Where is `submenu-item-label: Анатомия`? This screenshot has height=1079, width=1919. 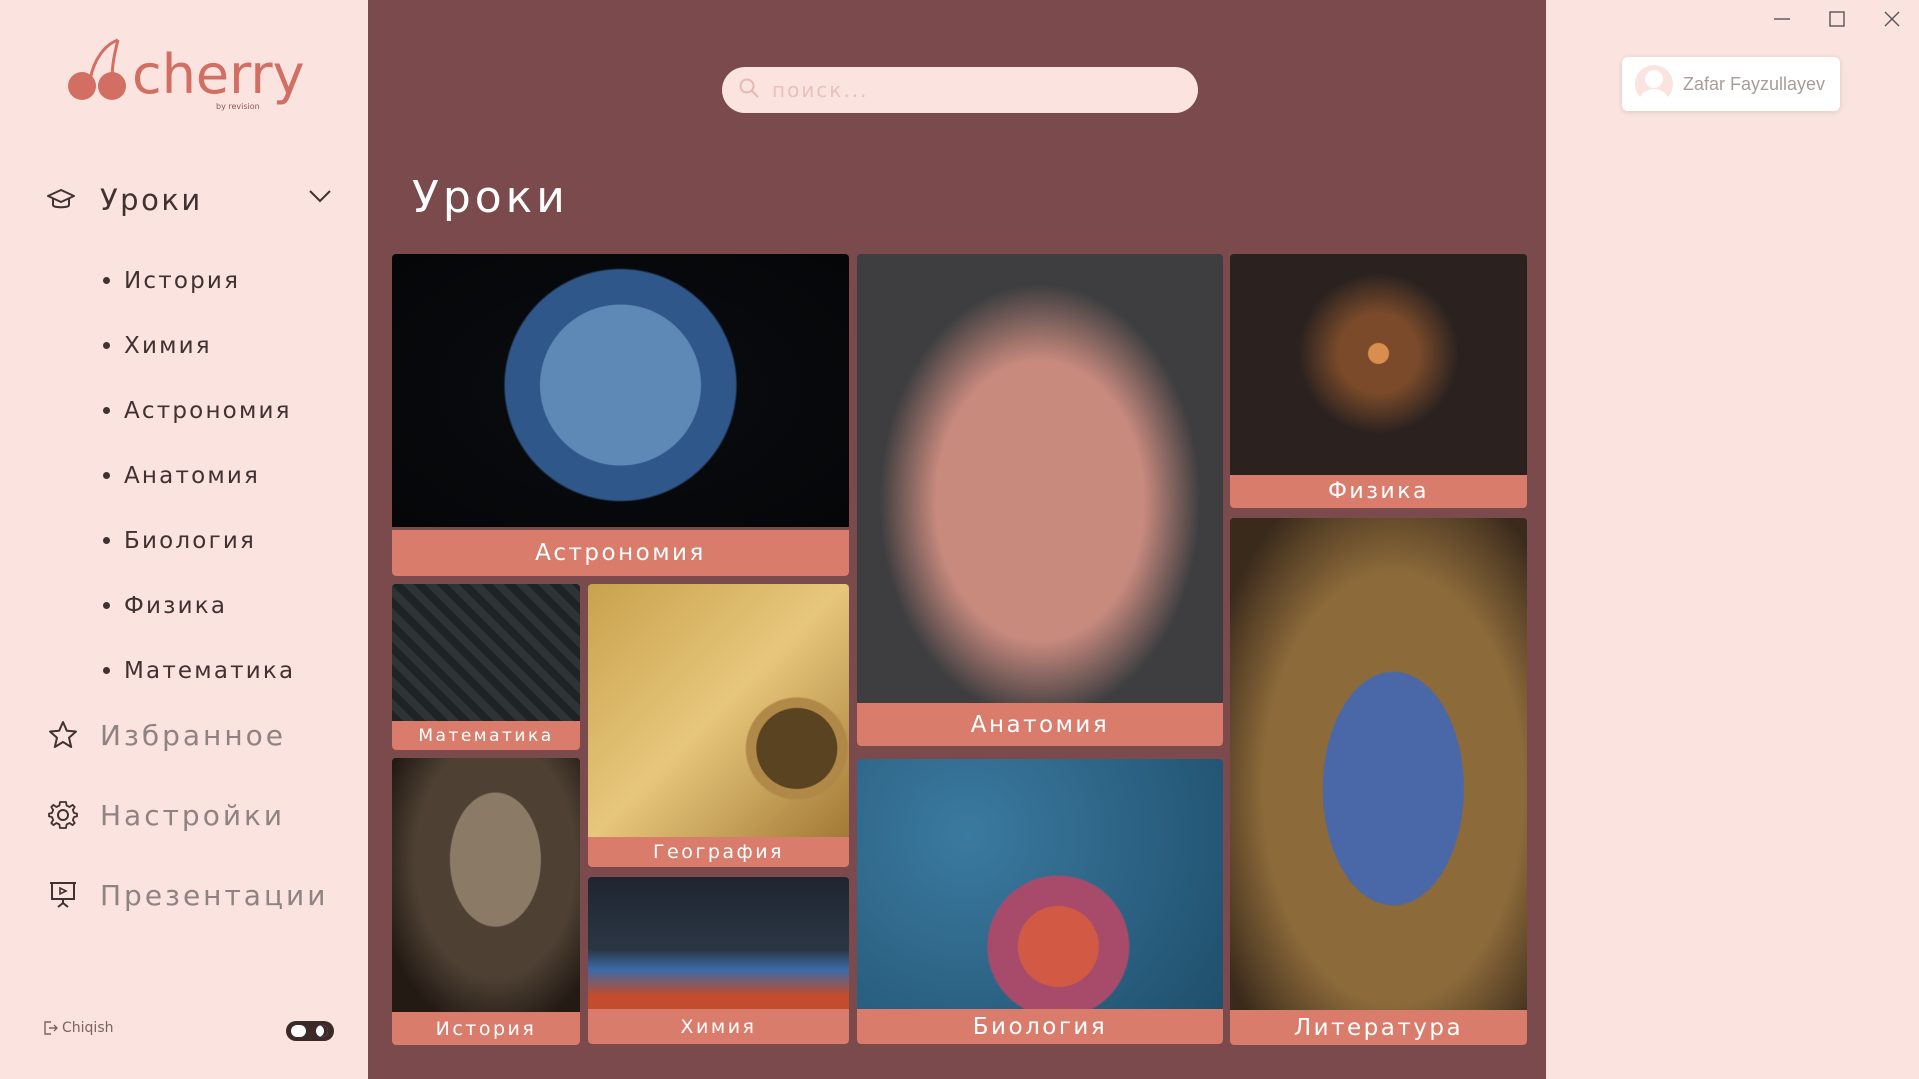
submenu-item-label: Анатомия is located at coordinates (192, 475).